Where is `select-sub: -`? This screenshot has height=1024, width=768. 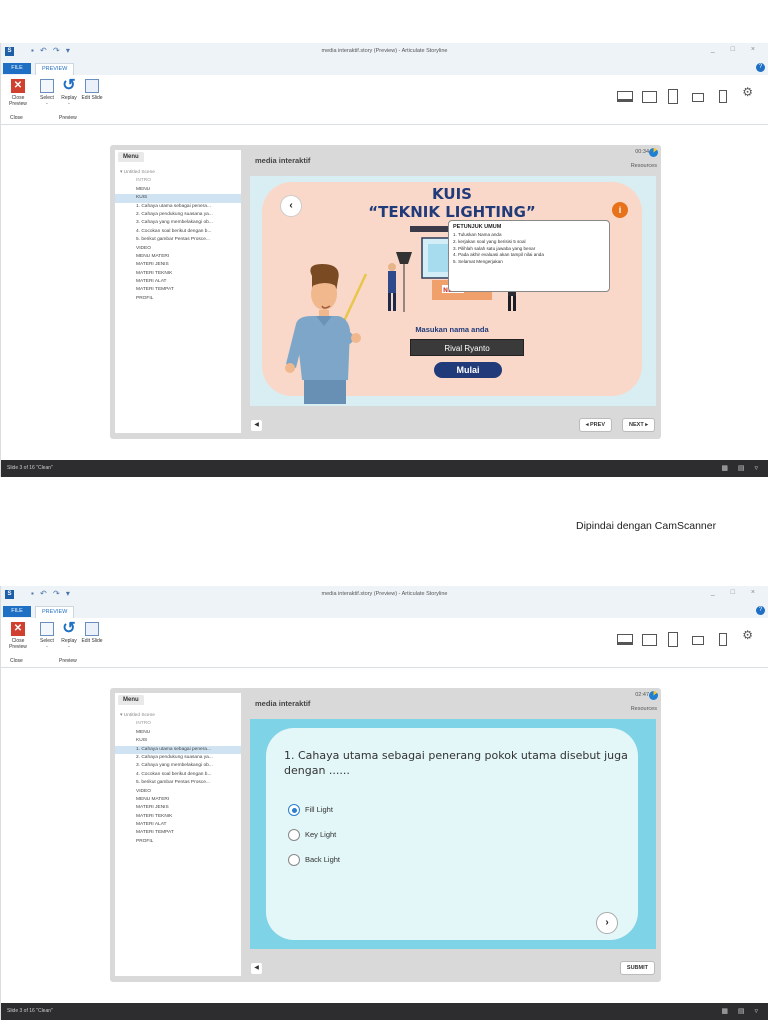 select-sub: - is located at coordinates (47, 647).